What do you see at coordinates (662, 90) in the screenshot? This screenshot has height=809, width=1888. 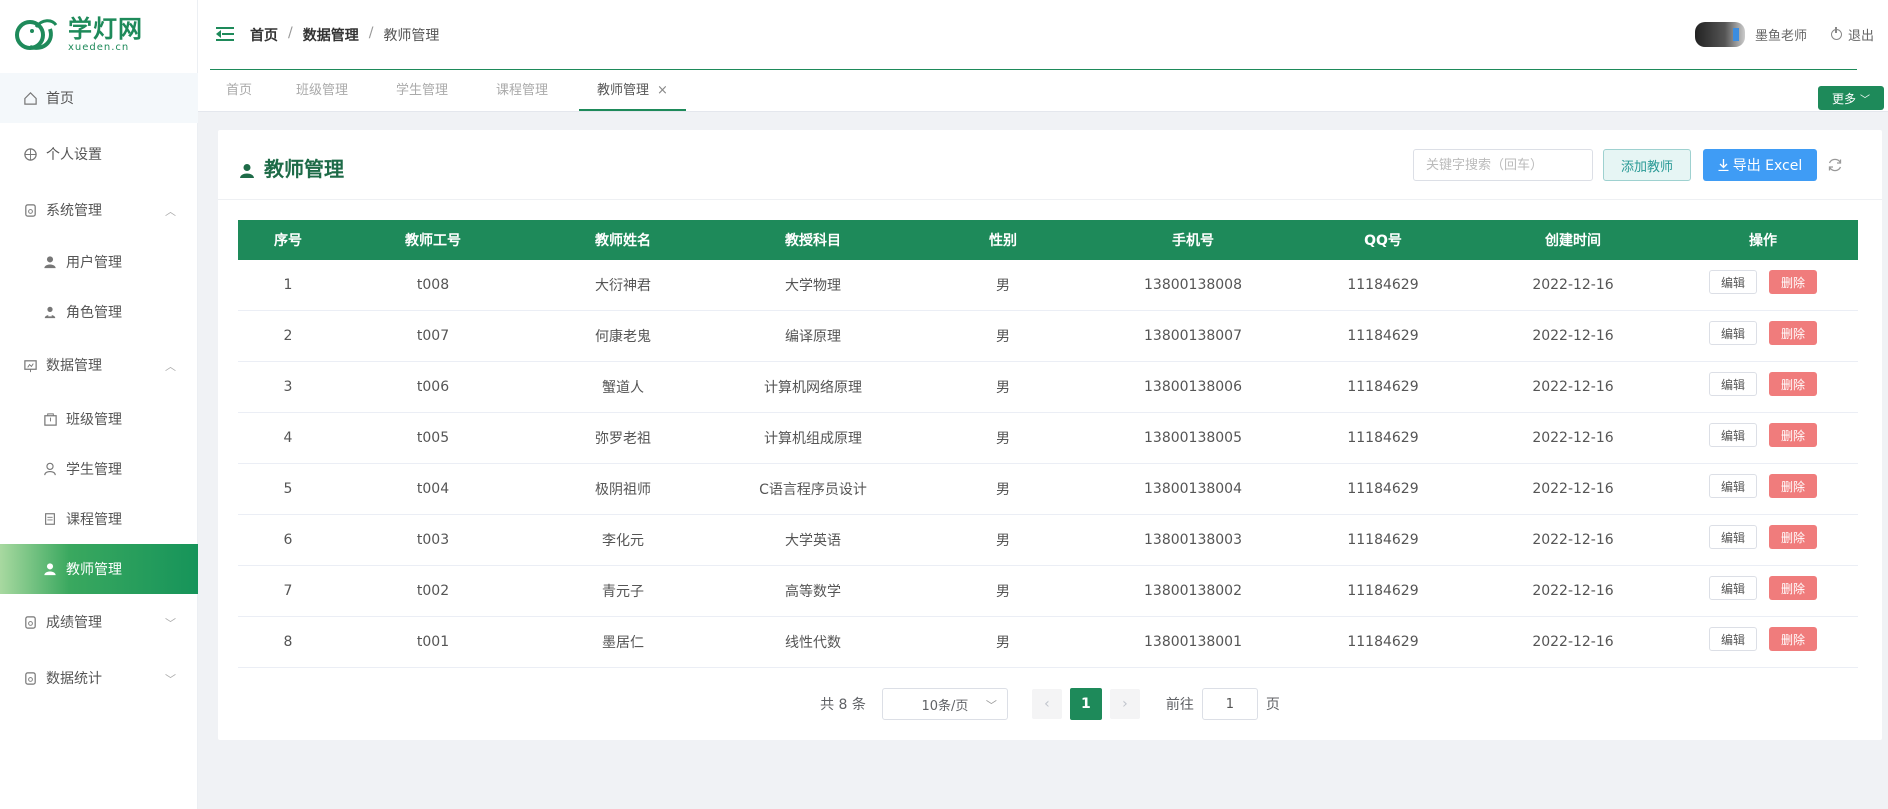 I see `close-icon: ×` at bounding box center [662, 90].